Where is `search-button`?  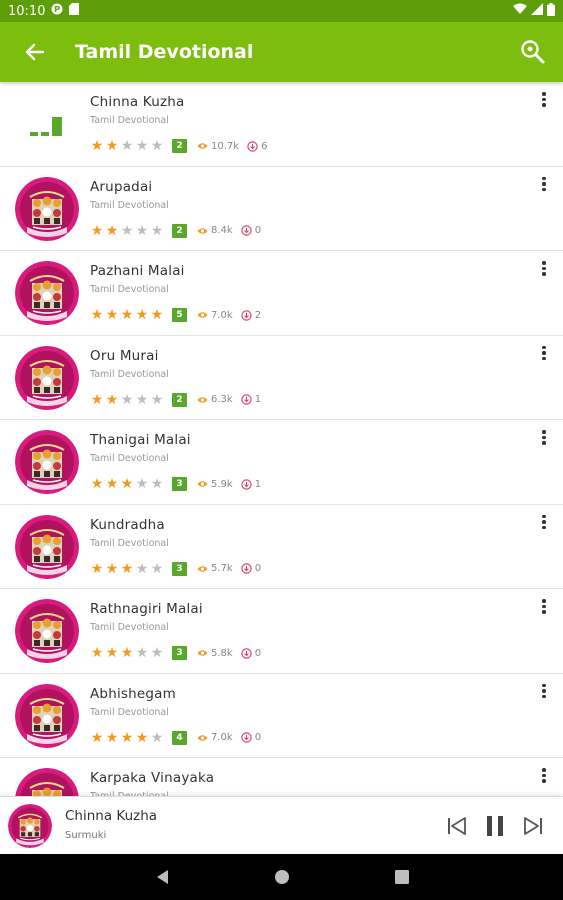
search-button is located at coordinates (533, 52).